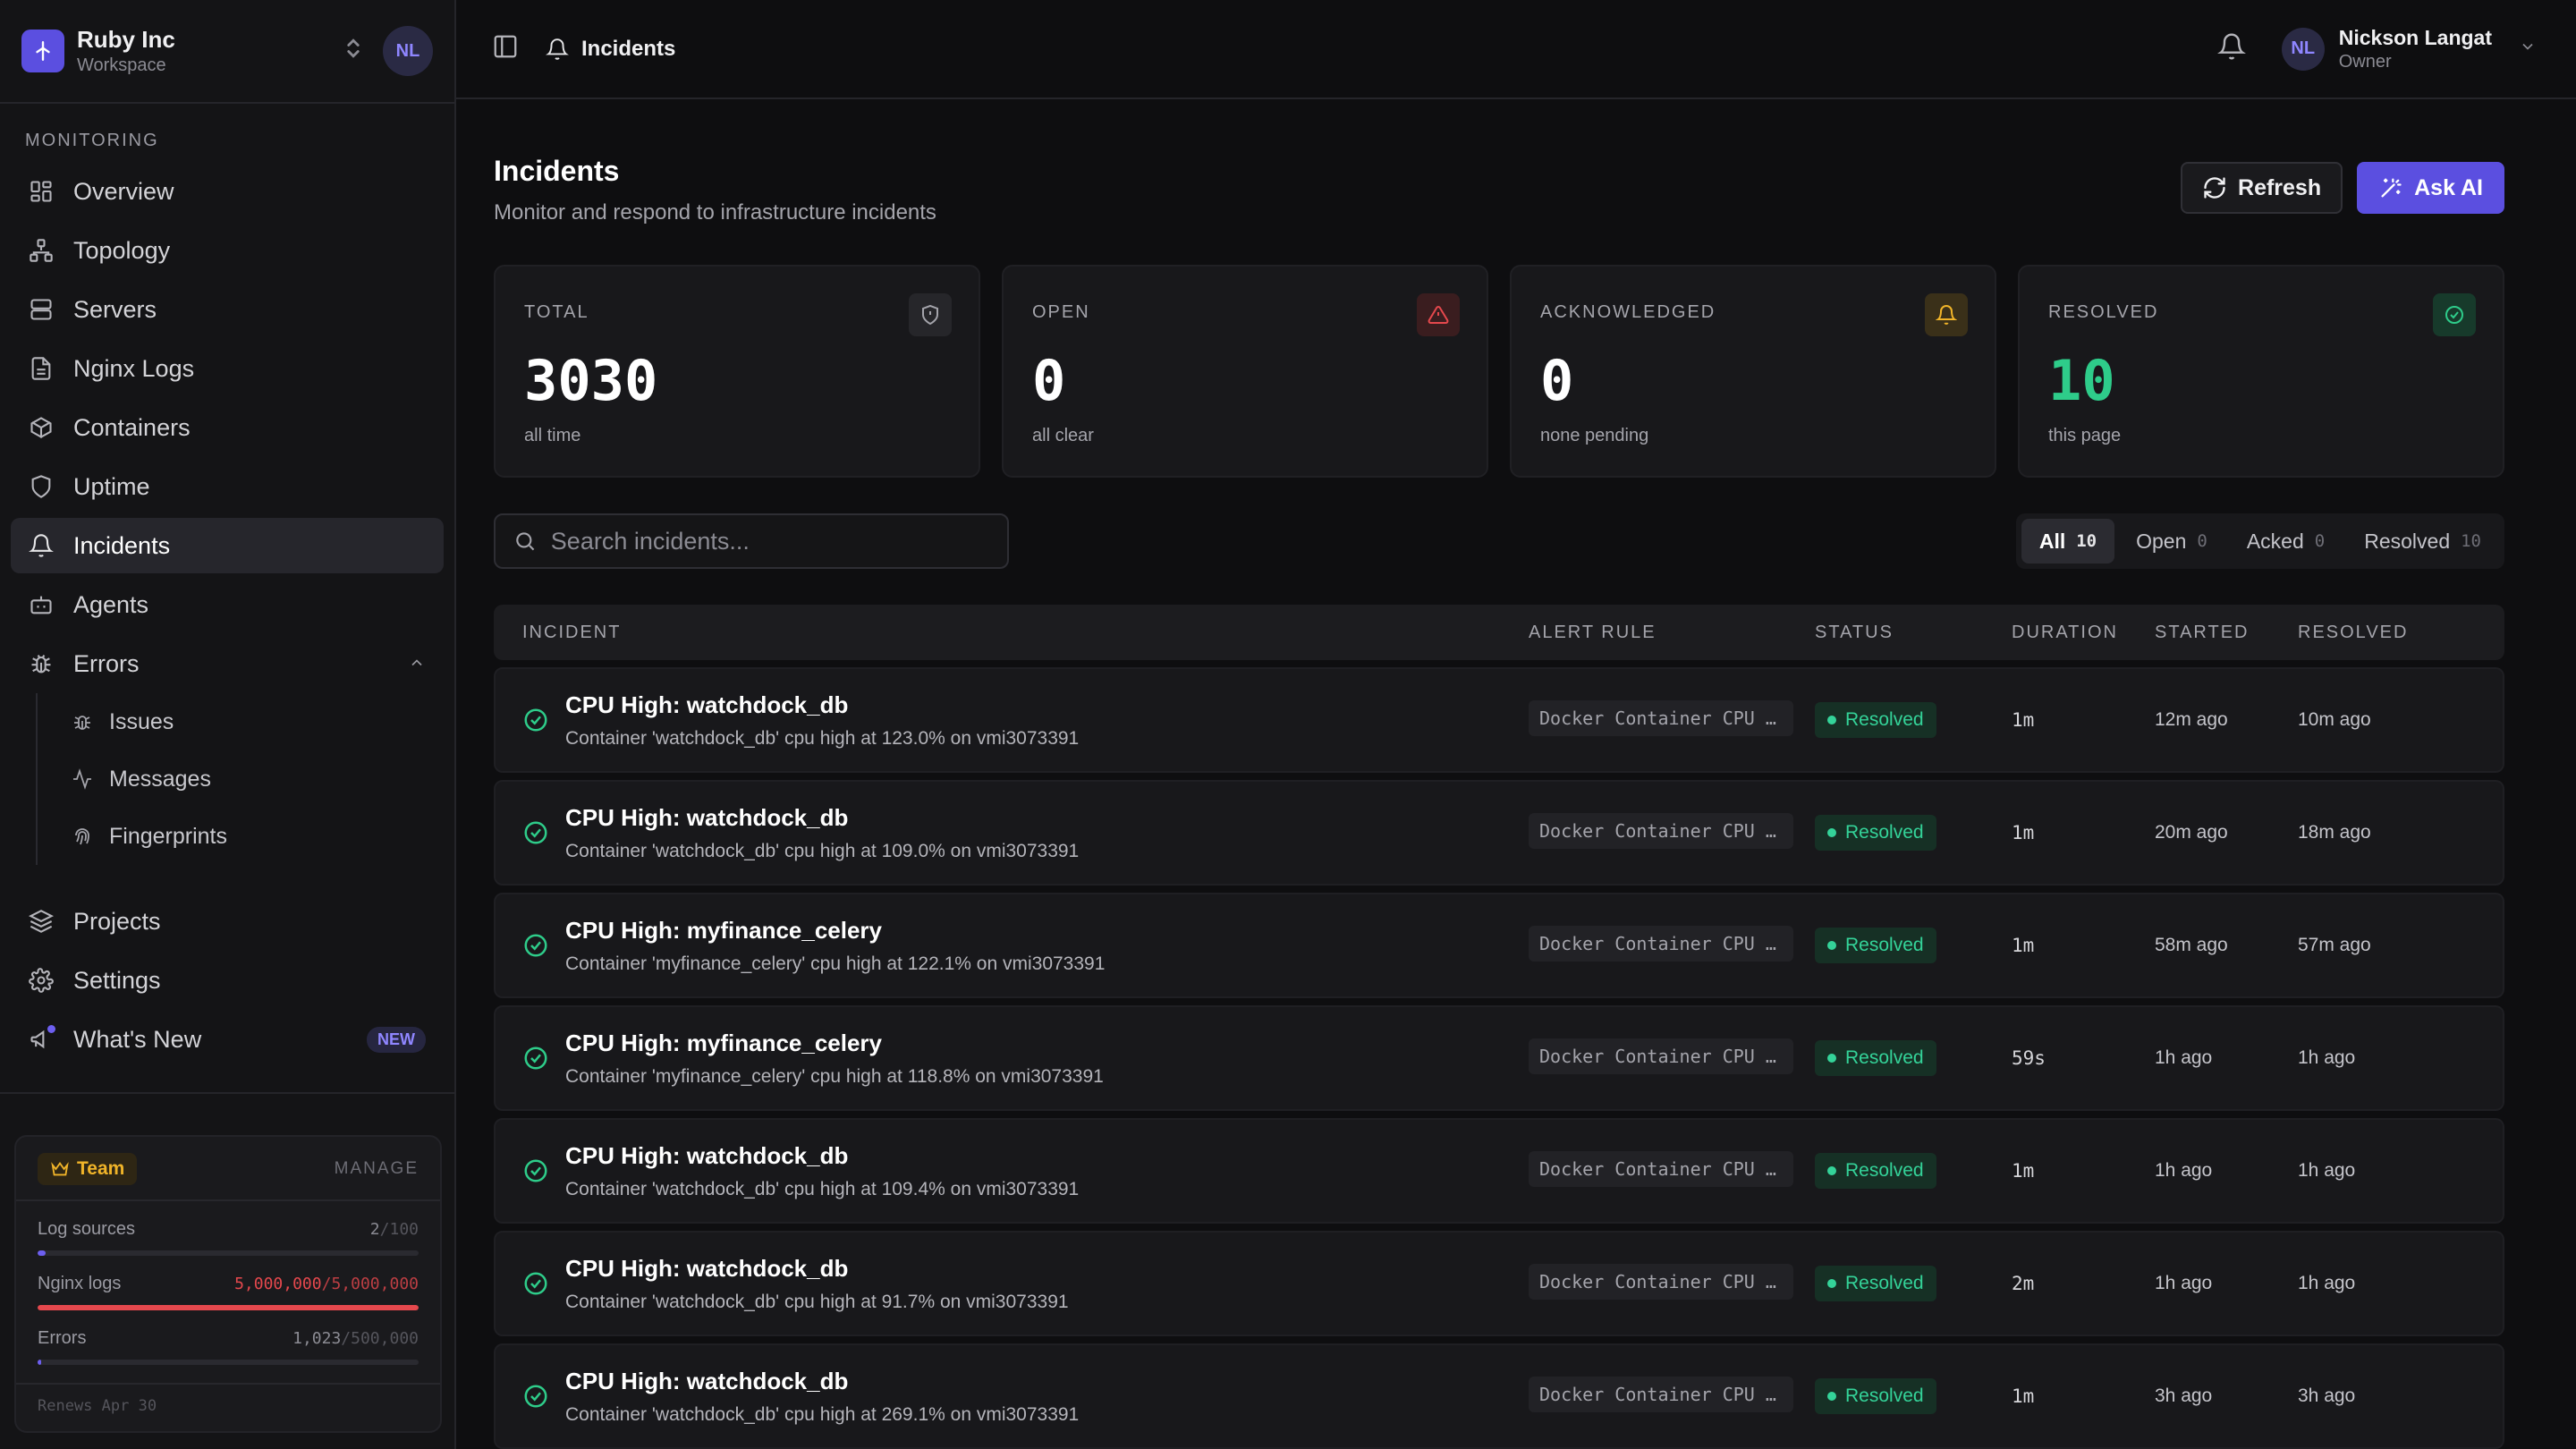  I want to click on column-header-incident: INCIDENT, so click(1025, 633).